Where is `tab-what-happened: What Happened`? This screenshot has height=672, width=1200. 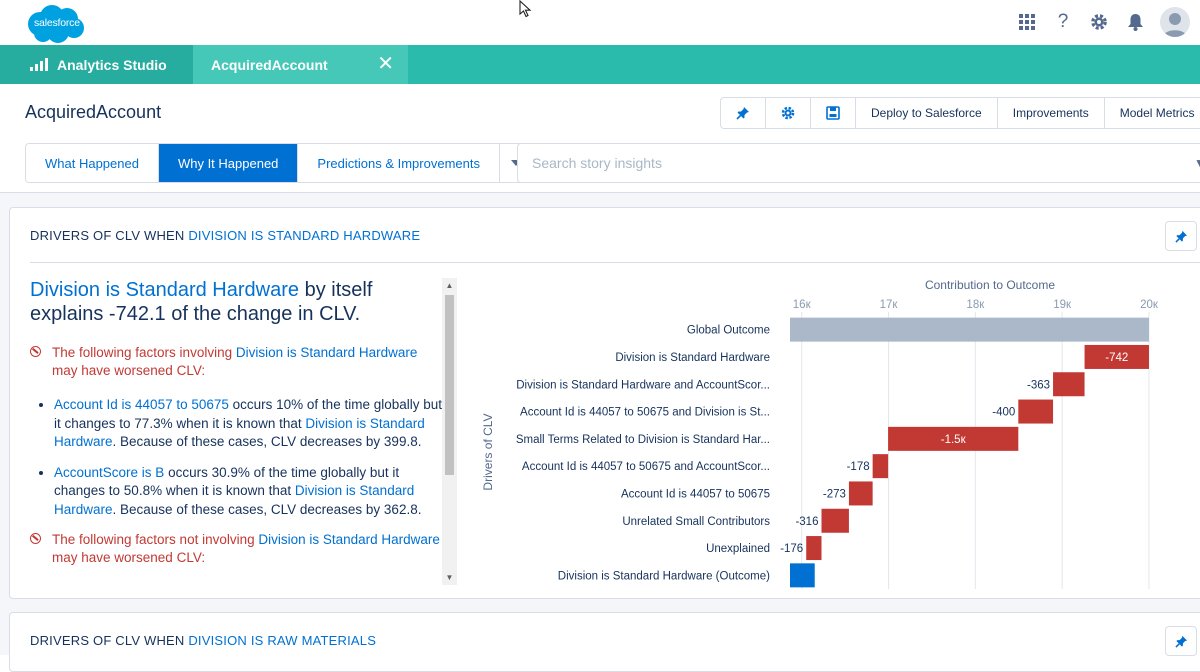 tab-what-happened: What Happened is located at coordinates (92, 163).